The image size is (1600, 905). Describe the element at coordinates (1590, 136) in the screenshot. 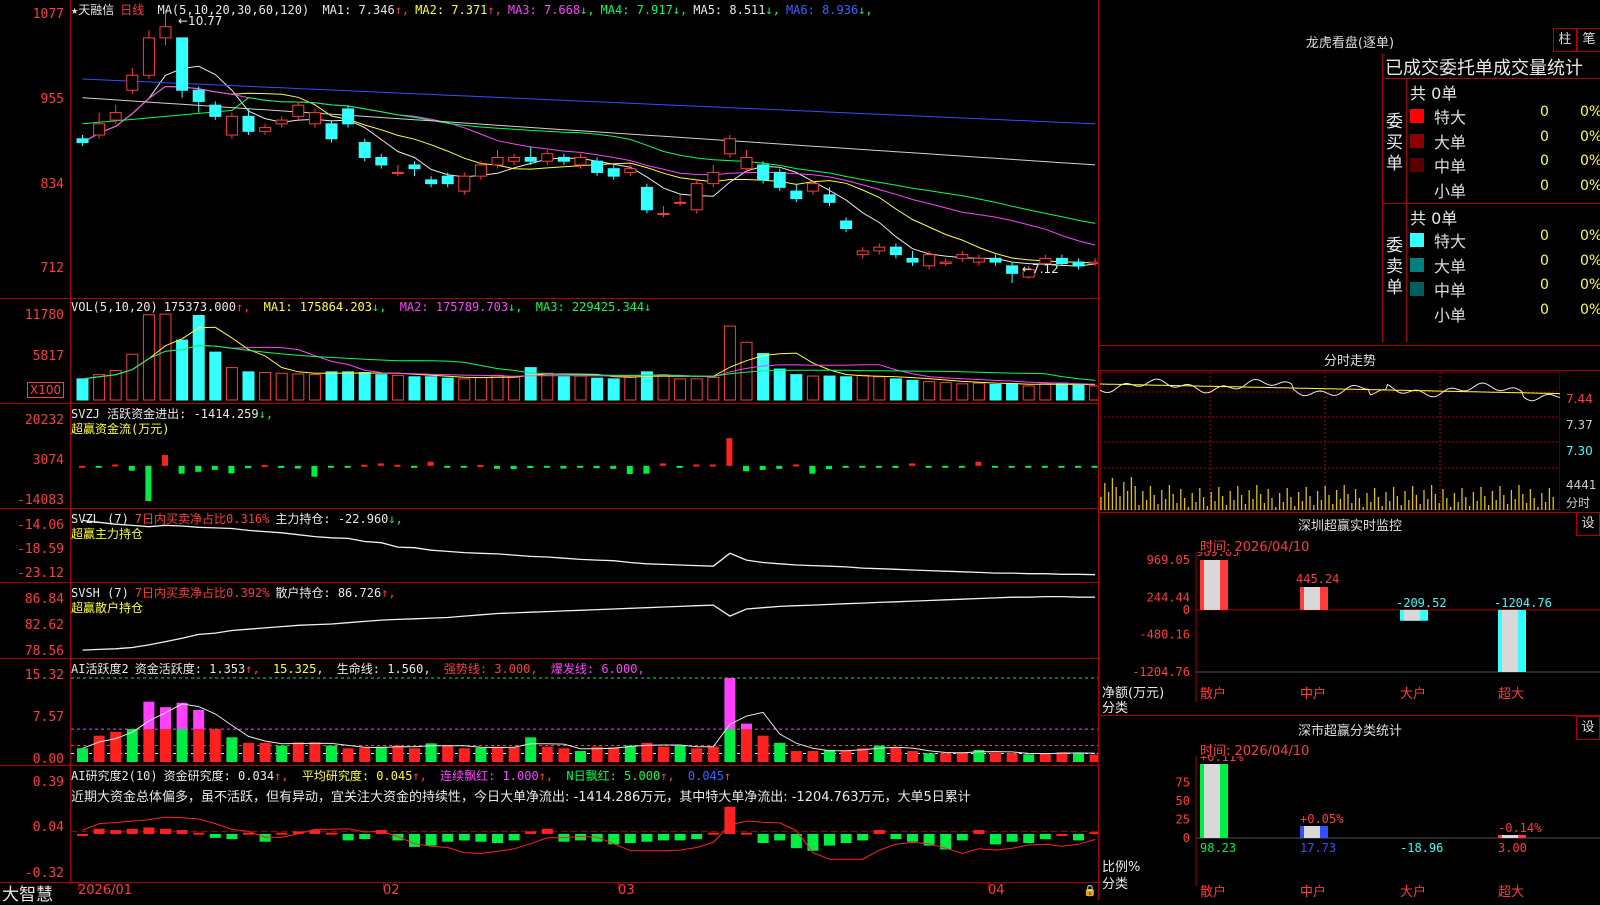

I see `row-pct: 0%` at that location.